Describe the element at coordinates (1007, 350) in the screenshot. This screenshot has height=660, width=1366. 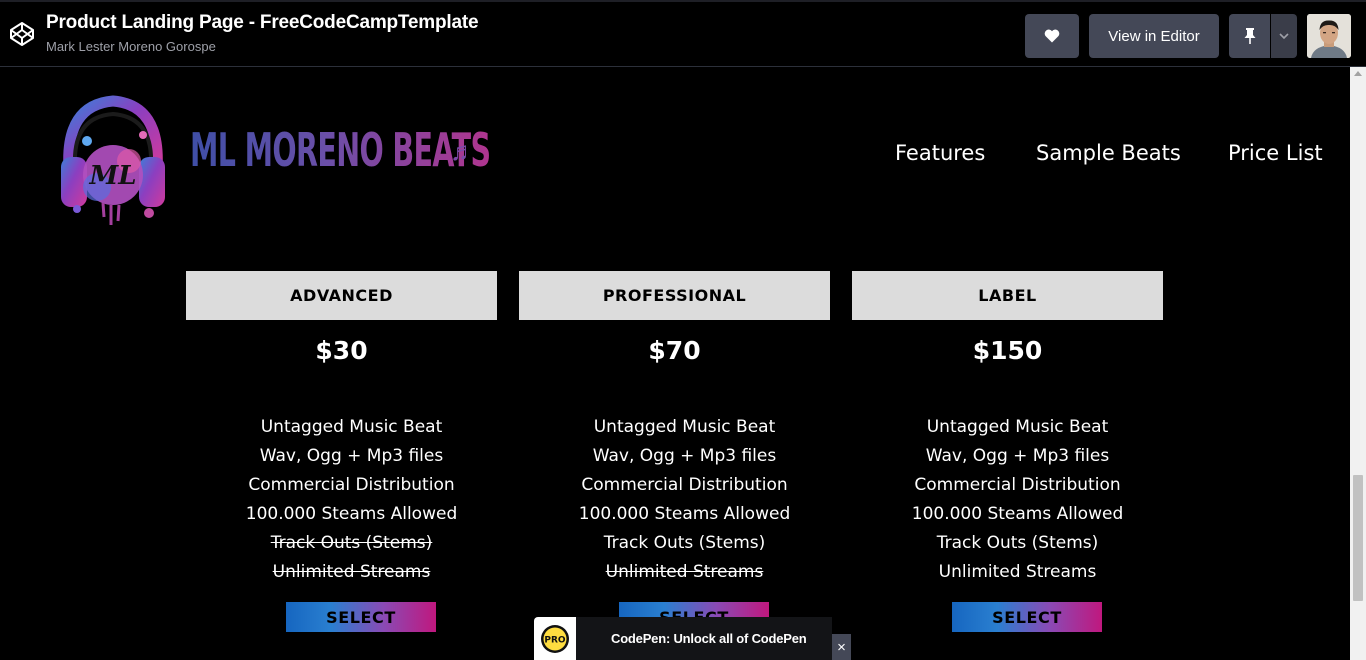
I see `plan-price: $150` at that location.